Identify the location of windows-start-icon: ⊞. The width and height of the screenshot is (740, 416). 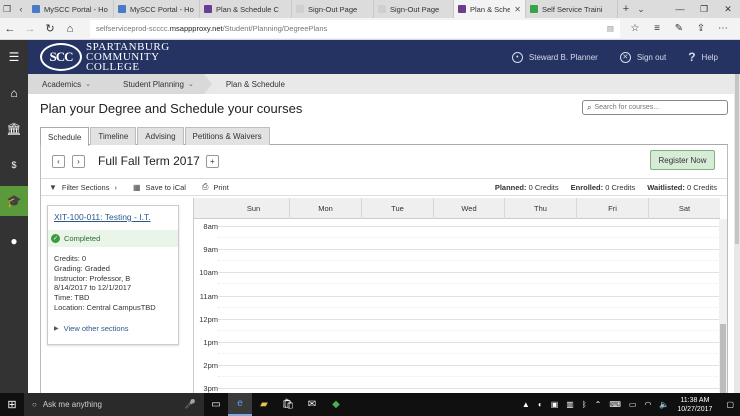
(12, 404).